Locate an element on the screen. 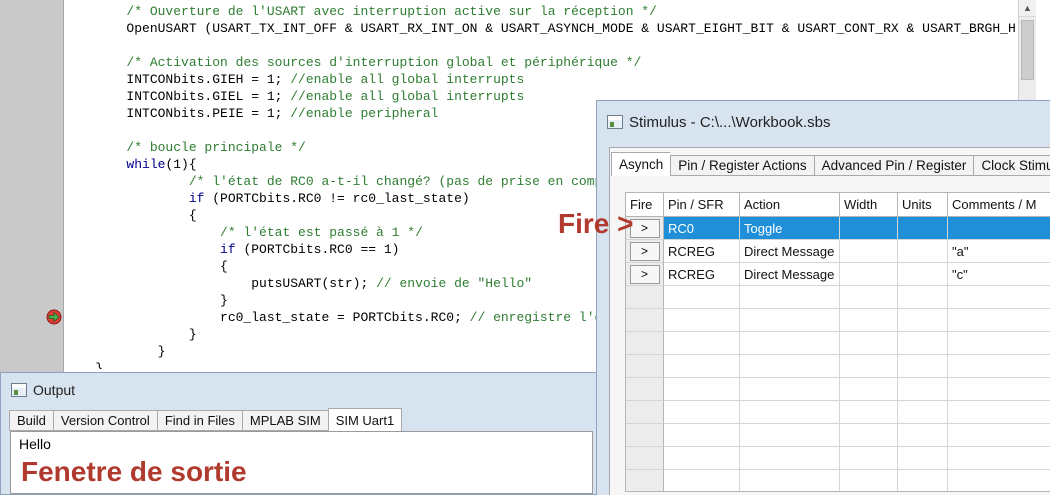  code-line: putsUSART(str); // envoie de "Hello" is located at coordinates (298, 283).